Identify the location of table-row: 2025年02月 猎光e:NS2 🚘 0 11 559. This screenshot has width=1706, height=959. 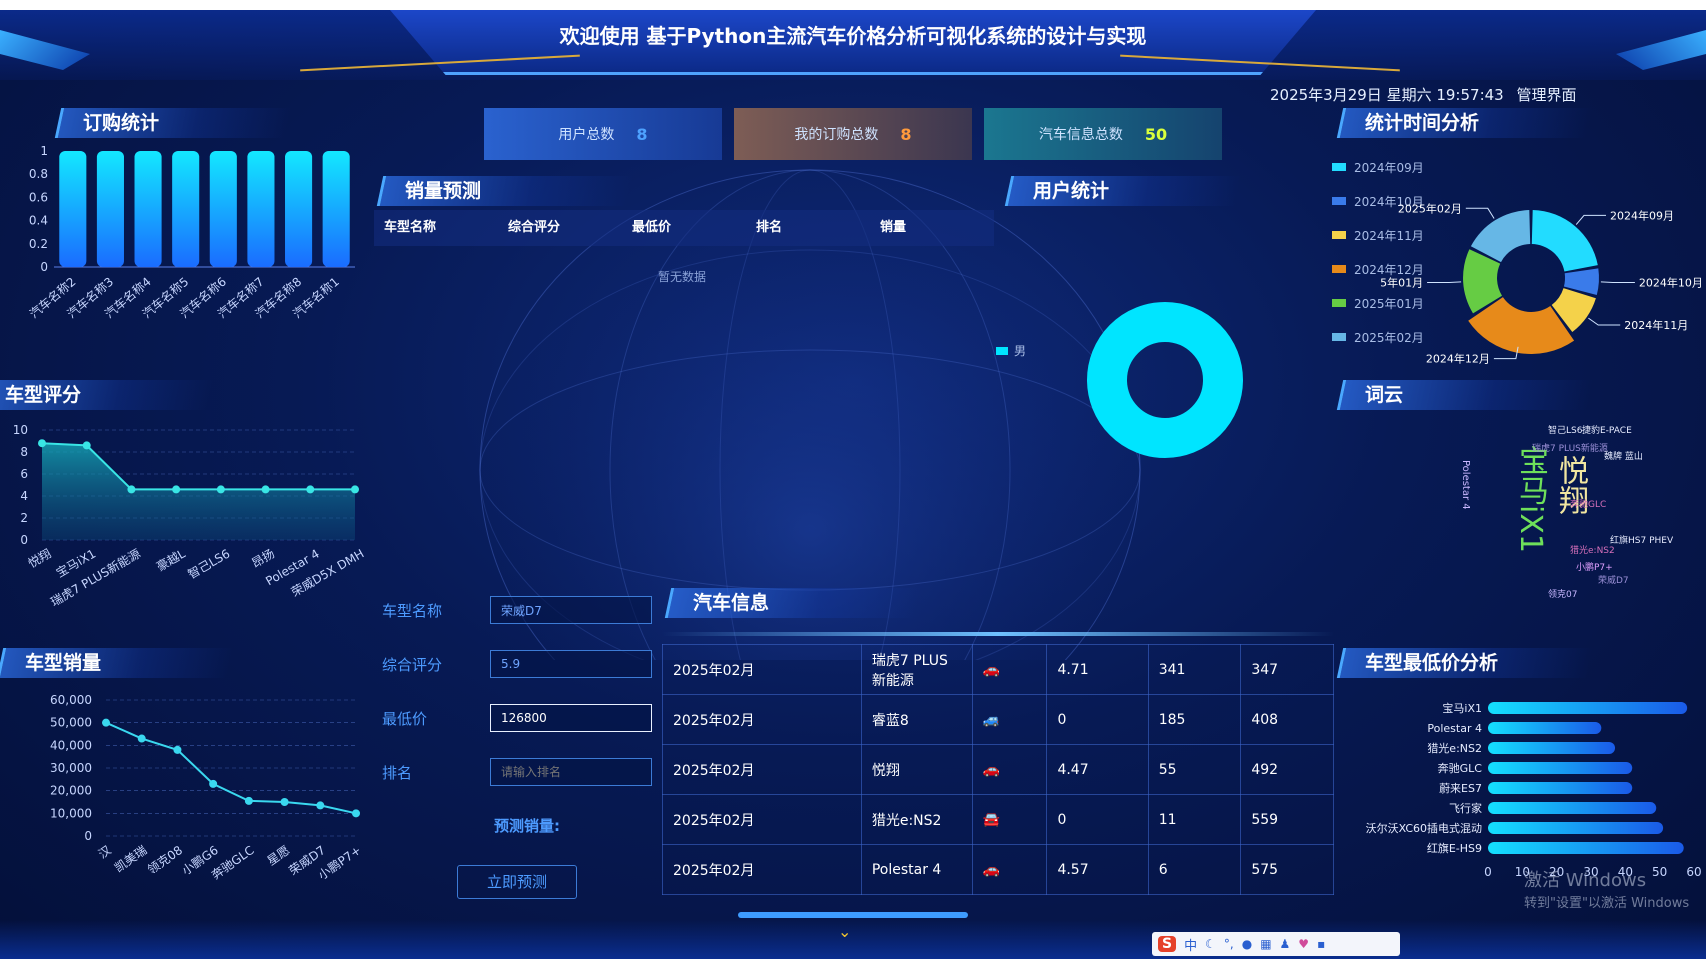
(998, 819).